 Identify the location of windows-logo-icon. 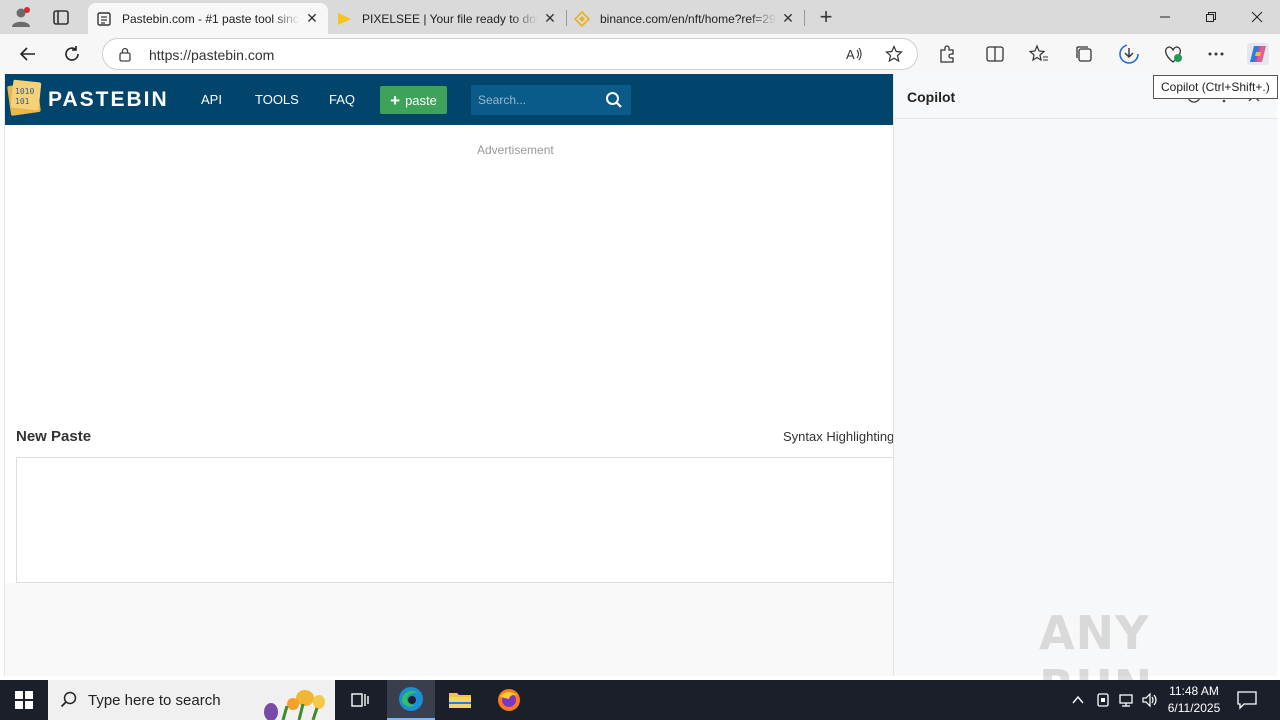
(24, 700).